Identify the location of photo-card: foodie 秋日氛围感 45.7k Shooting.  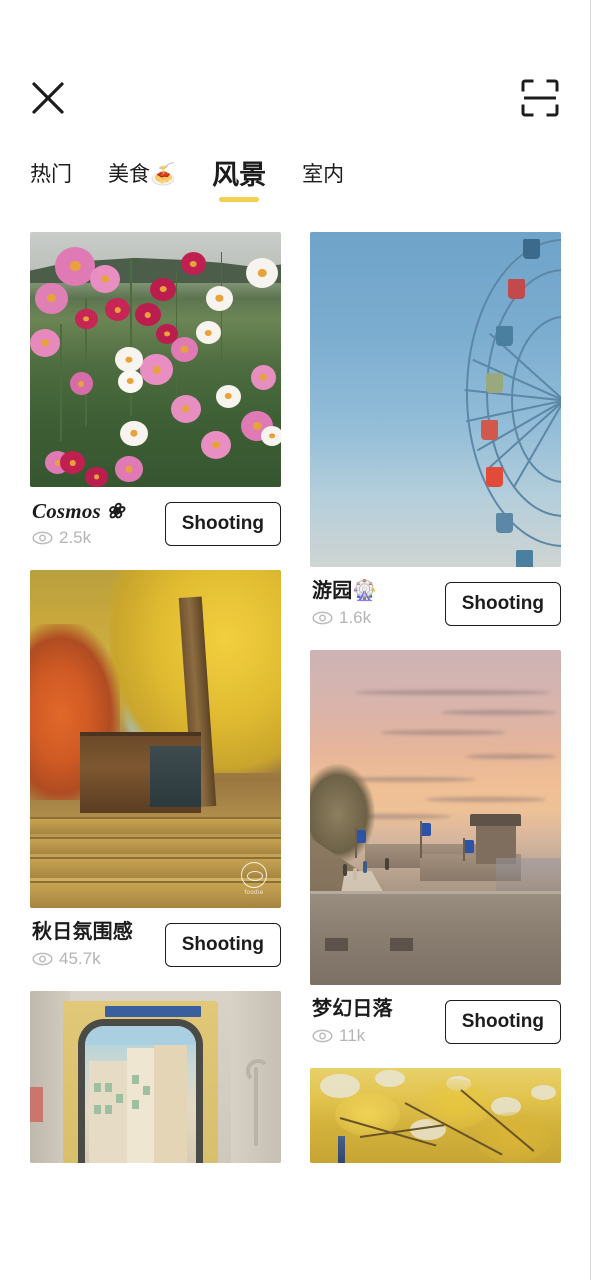
(155, 769).